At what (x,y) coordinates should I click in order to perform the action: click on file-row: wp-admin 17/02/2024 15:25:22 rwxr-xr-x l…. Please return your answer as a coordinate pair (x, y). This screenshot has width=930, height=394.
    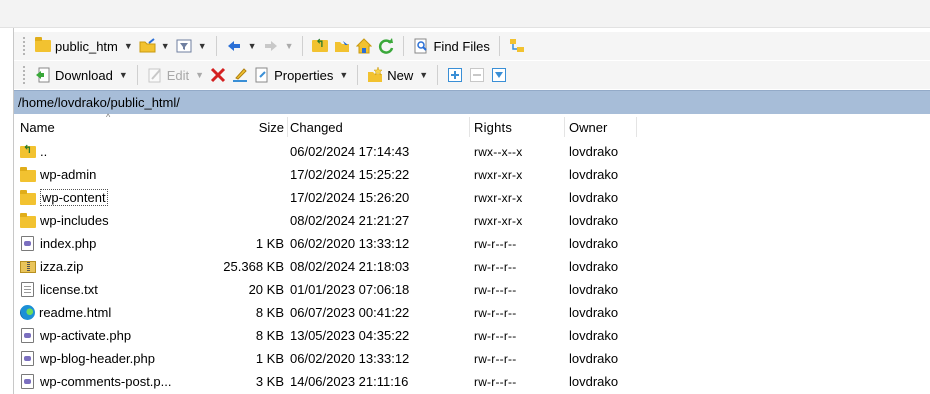
    Looking at the image, I should click on (472, 174).